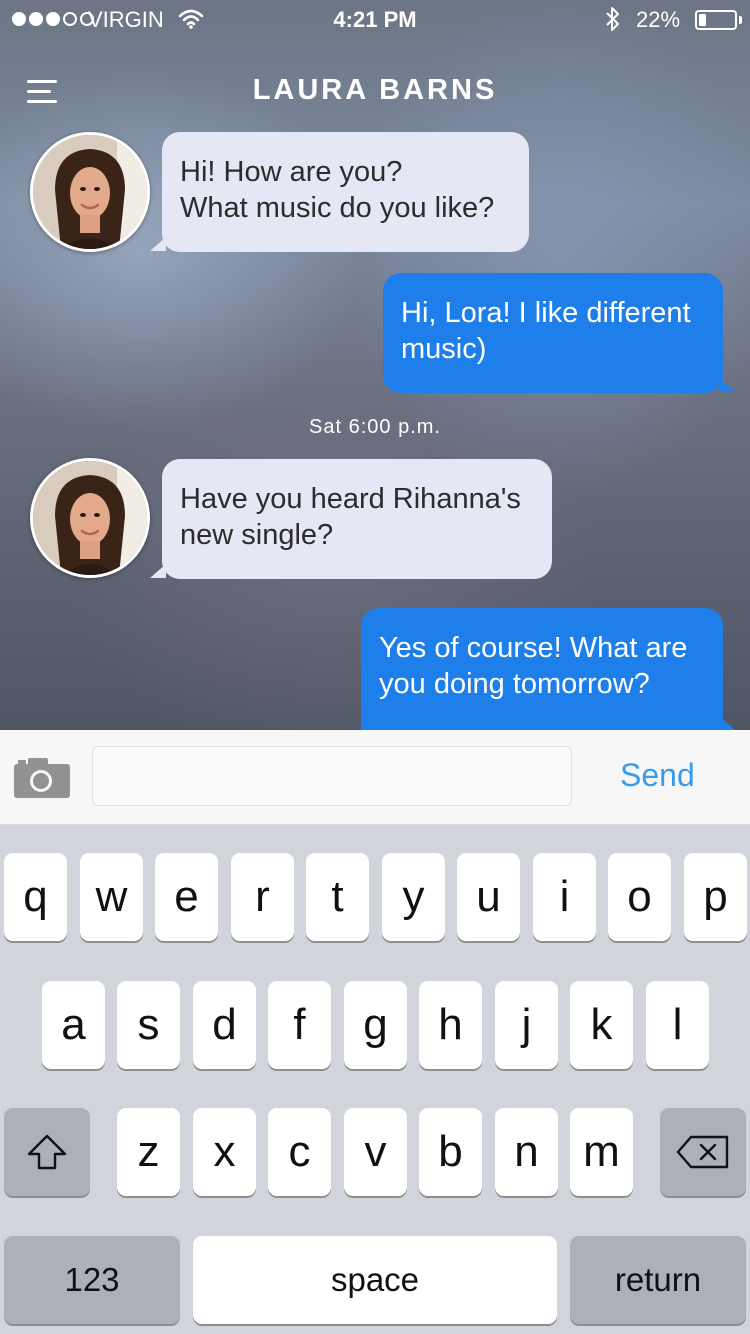 Image resolution: width=750 pixels, height=1334 pixels. Describe the element at coordinates (740, 20) in the screenshot. I see `battery-tip` at that location.